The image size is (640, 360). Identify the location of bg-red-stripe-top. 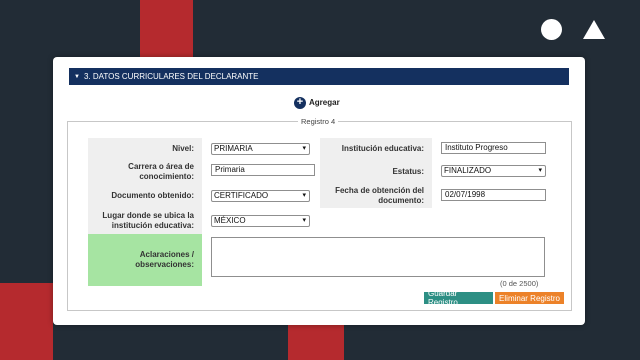
(166, 28).